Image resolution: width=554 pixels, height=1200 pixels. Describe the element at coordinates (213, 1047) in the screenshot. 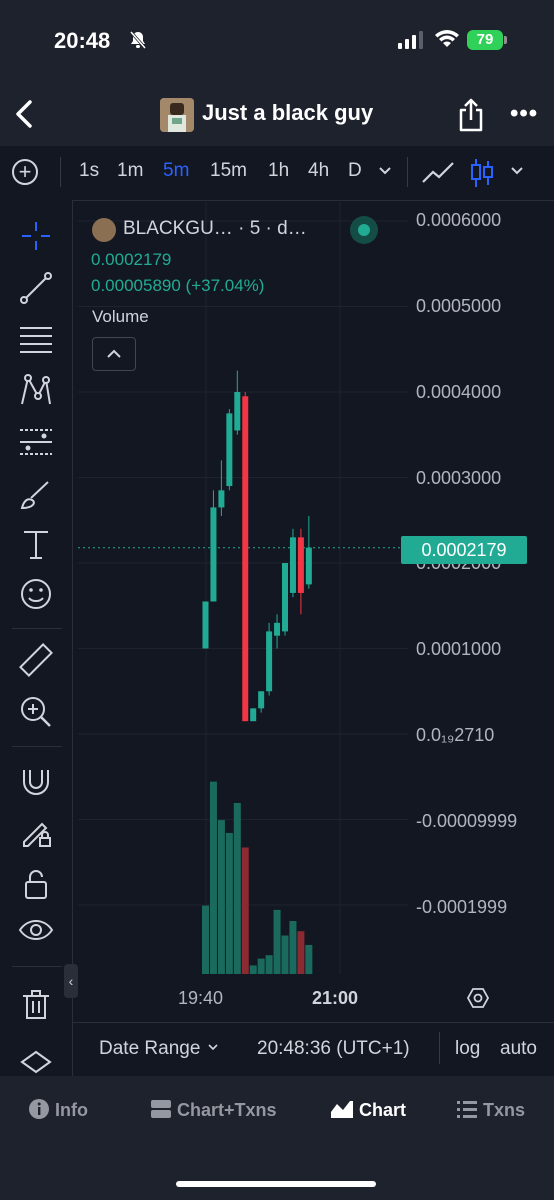

I see `chevron-down-icon` at that location.